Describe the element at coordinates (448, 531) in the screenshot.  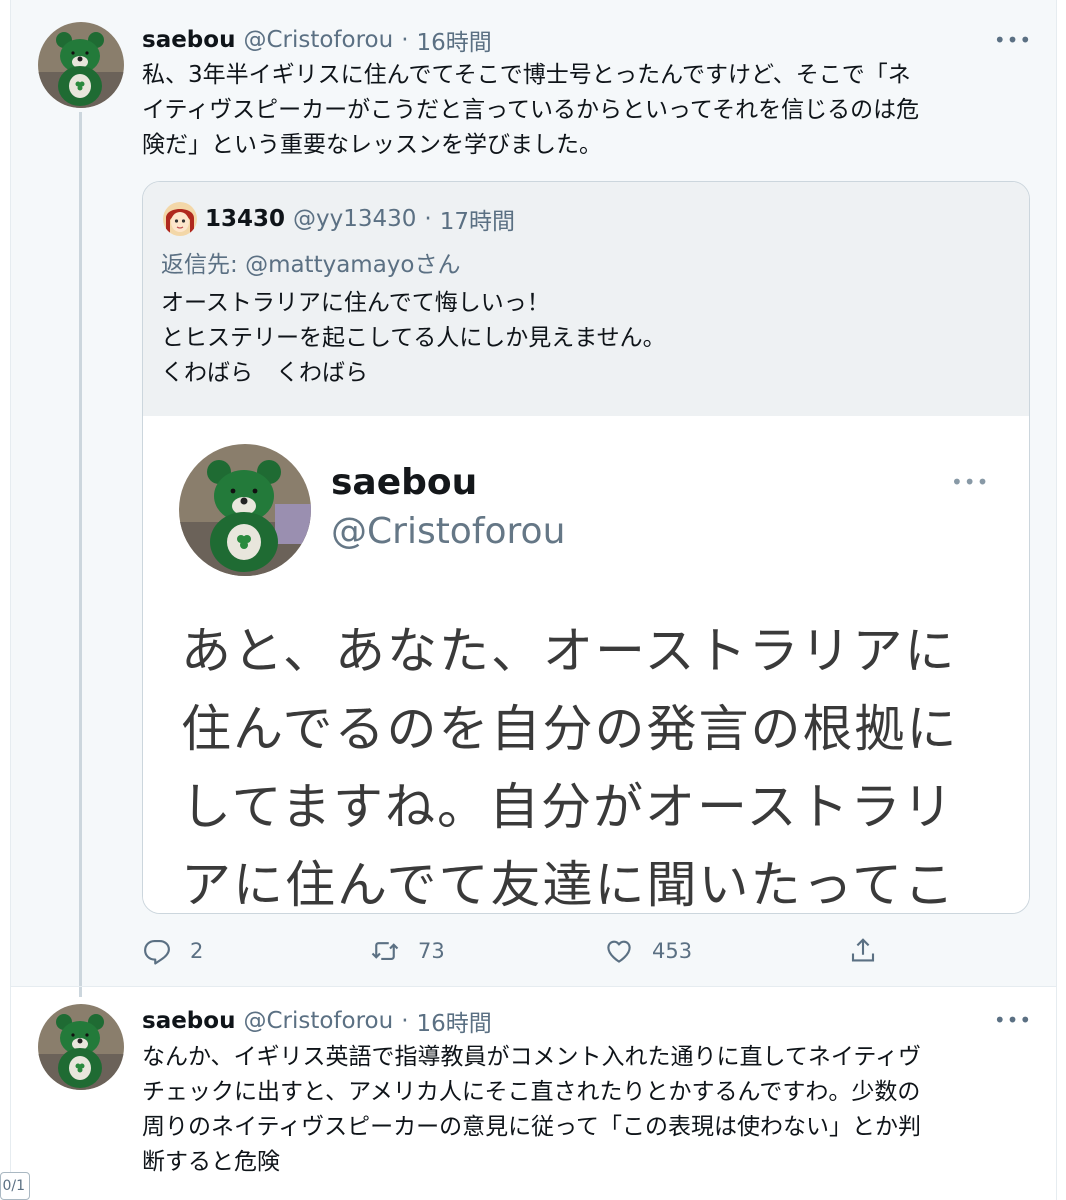
I see `embedded-user-handle: @Cristoforou` at that location.